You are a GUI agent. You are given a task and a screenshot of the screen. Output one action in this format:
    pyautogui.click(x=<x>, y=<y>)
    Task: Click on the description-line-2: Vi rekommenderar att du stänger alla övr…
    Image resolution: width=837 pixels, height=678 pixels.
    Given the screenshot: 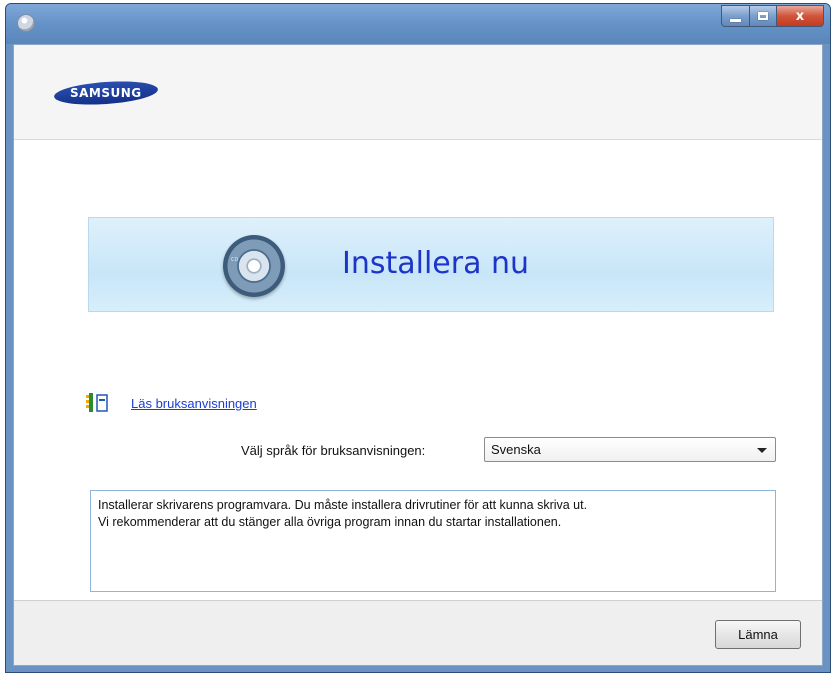 What is the action you would take?
    pyautogui.click(x=330, y=522)
    